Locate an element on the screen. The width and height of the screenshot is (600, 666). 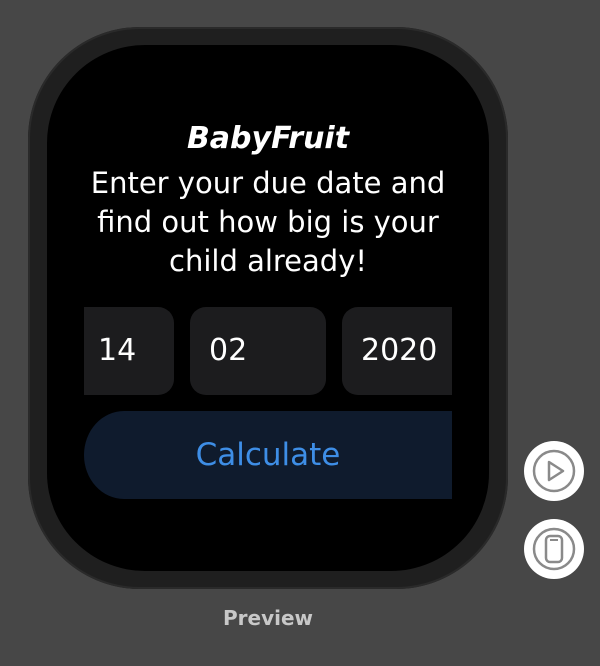
preview-device-button is located at coordinates (554, 549).